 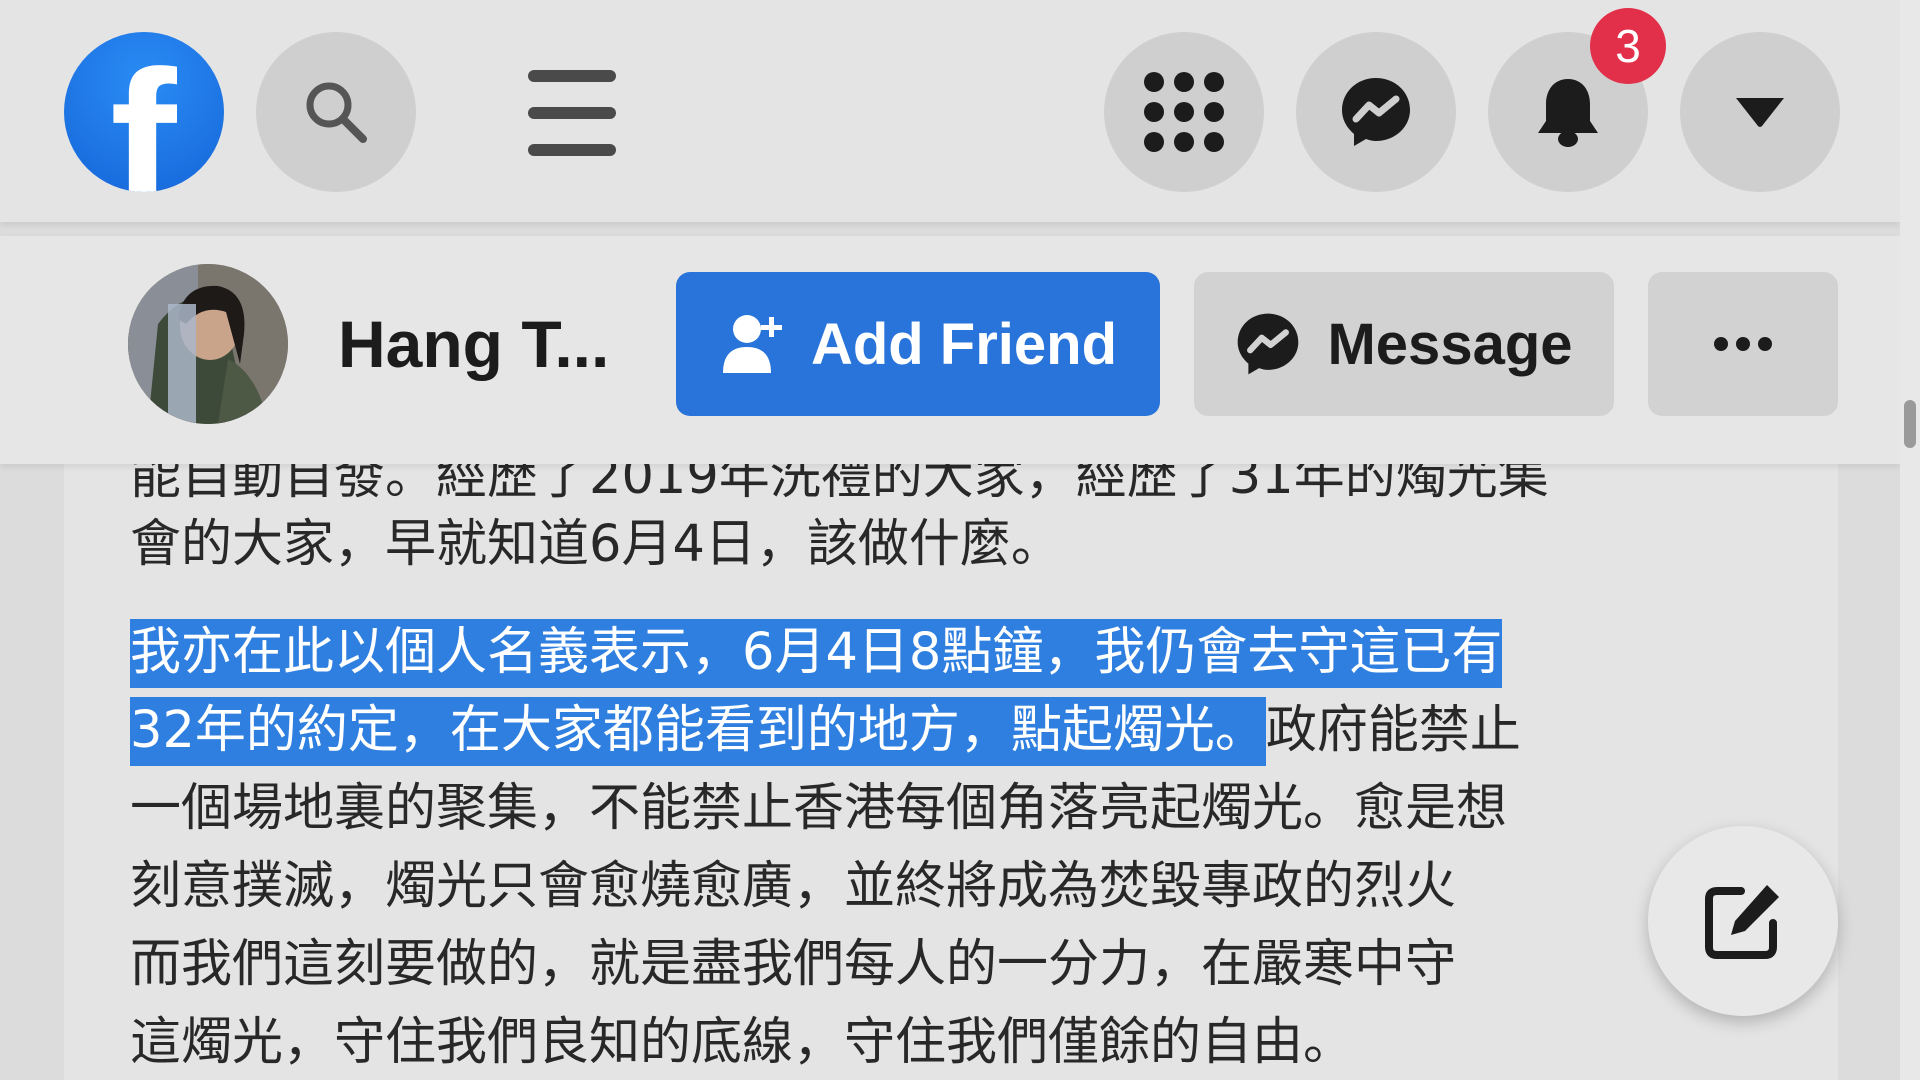 I want to click on facebook-logo-letter: f, so click(x=143, y=112).